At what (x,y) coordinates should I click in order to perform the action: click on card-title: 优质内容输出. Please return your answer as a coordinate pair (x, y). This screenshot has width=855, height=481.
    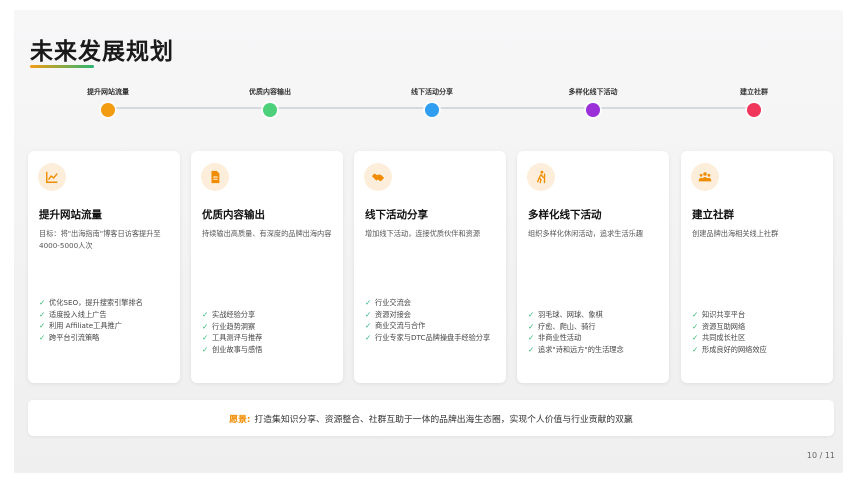
    Looking at the image, I should click on (233, 215).